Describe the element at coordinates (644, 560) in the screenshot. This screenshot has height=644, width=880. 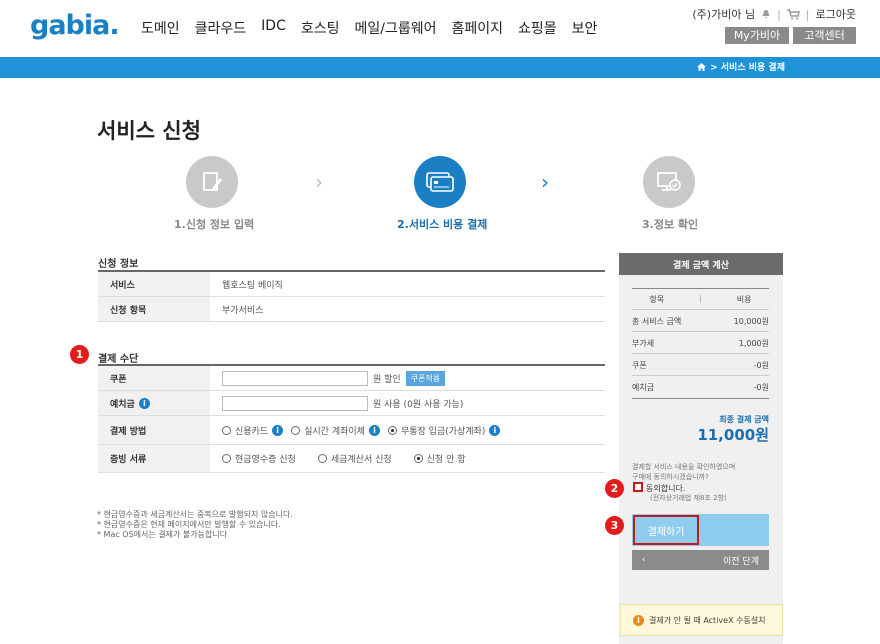
I see `chevron-left-icon: ‹` at that location.